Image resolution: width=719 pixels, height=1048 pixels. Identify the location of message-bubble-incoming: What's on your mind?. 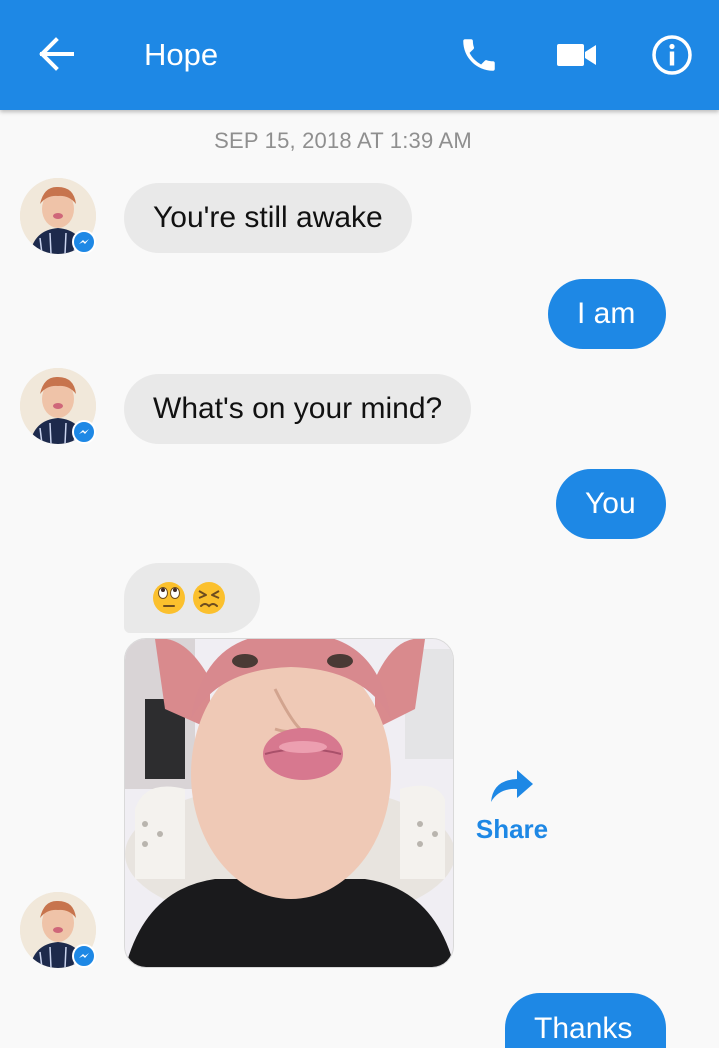
(298, 409).